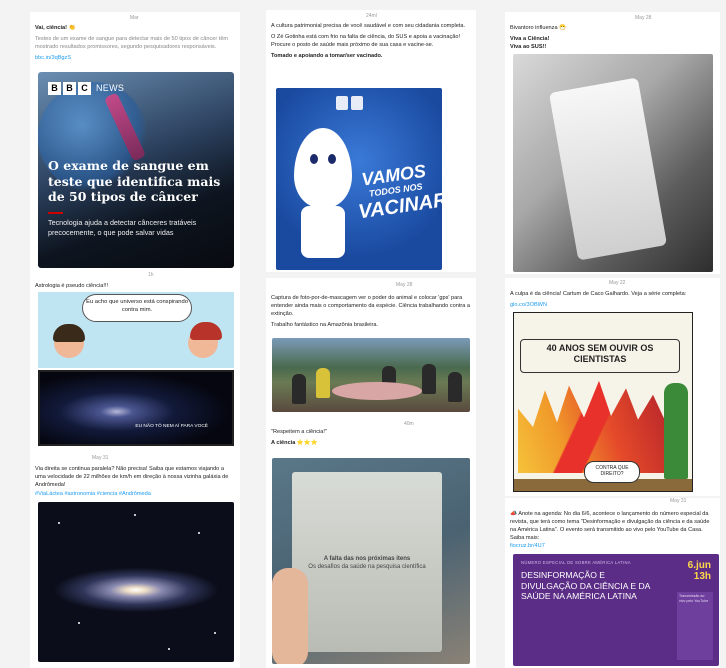 This screenshot has height=668, width=726. Describe the element at coordinates (676, 431) in the screenshot. I see `tree` at that location.